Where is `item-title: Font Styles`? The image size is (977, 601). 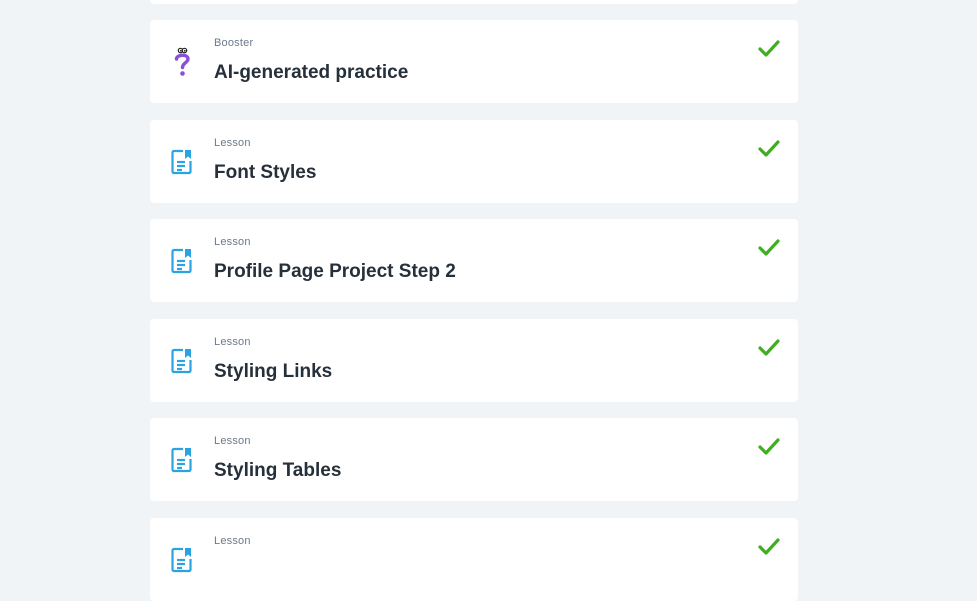
item-title: Font Styles is located at coordinates (265, 172).